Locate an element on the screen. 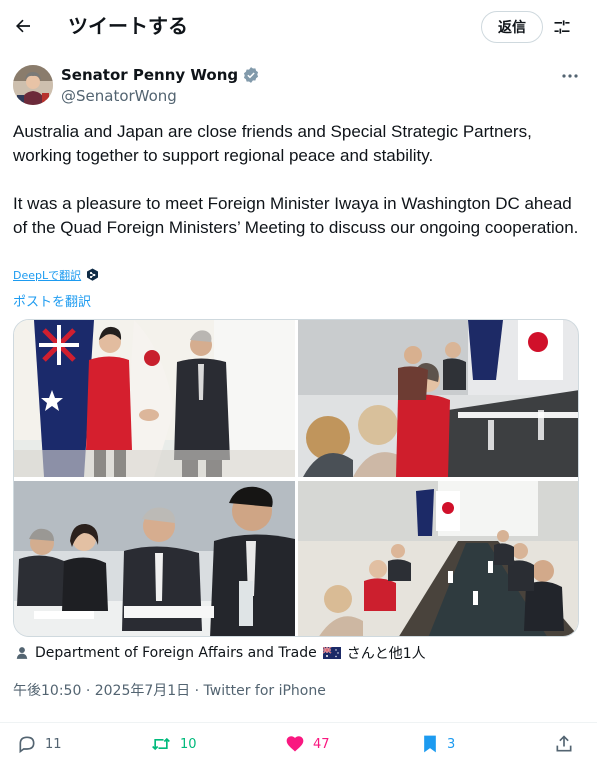 Image resolution: width=597 pixels, height=767 pixels. action-bar: 11 10 47 3 is located at coordinates (298, 742).